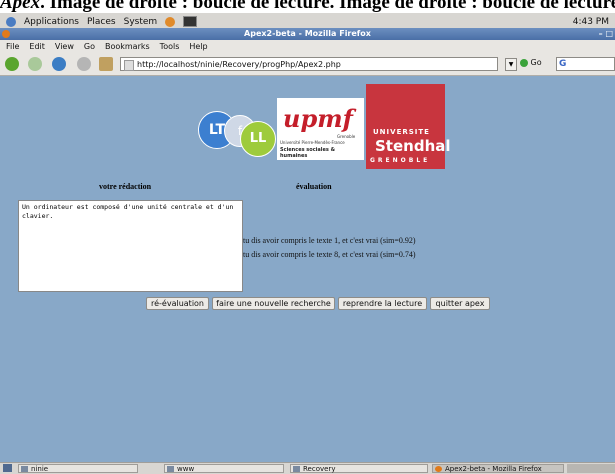  I want to click on gnome-foot-icon, so click(11, 21).